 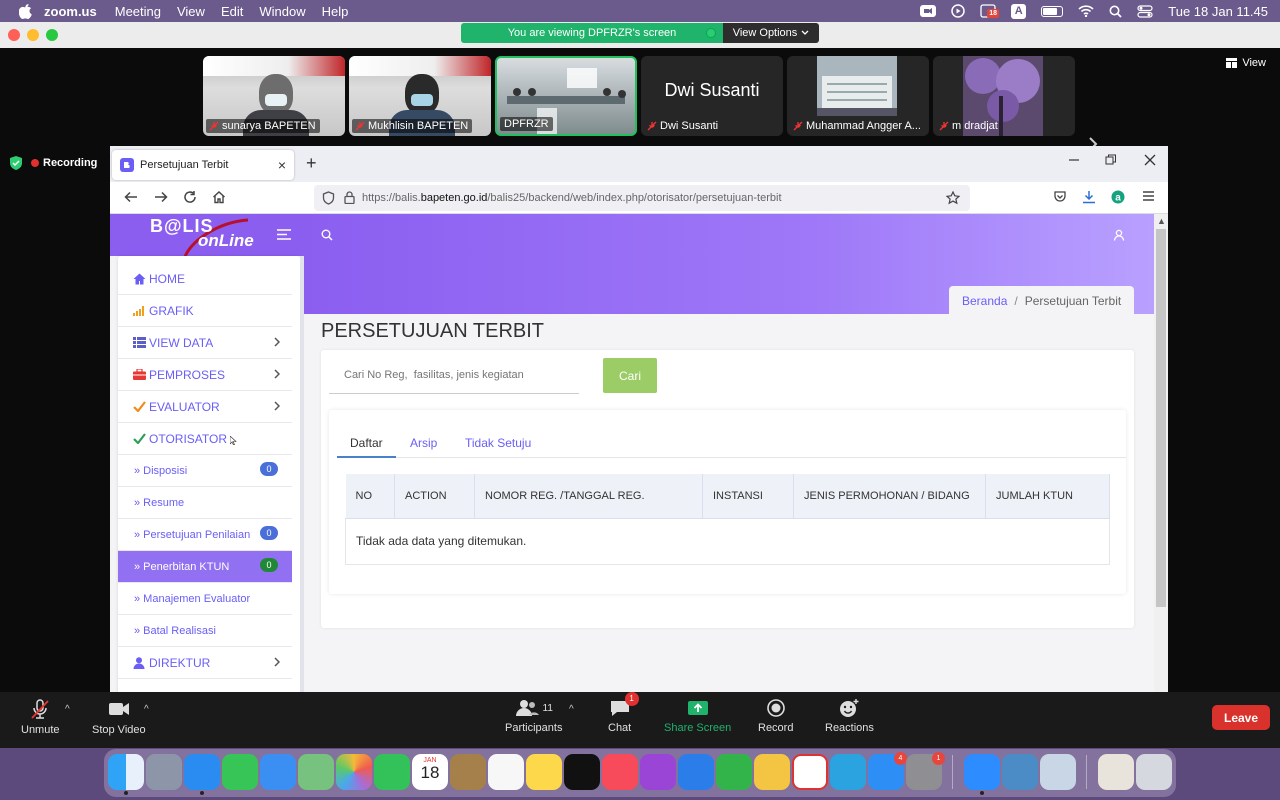 I want to click on restore-icon, so click(x=1111, y=160).